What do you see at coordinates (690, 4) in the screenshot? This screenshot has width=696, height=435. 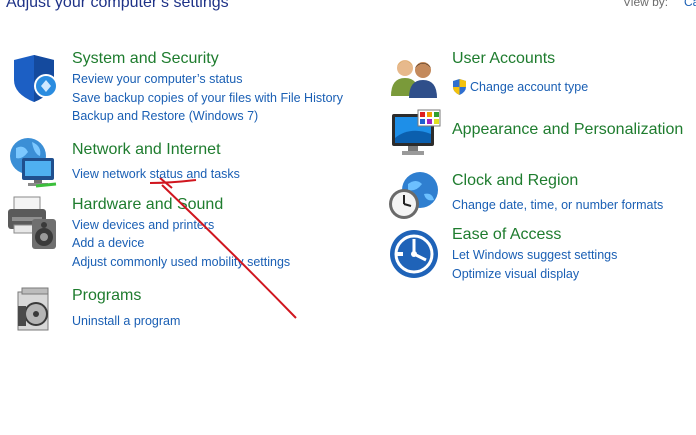 I see `view-by-dropdown: Ca` at bounding box center [690, 4].